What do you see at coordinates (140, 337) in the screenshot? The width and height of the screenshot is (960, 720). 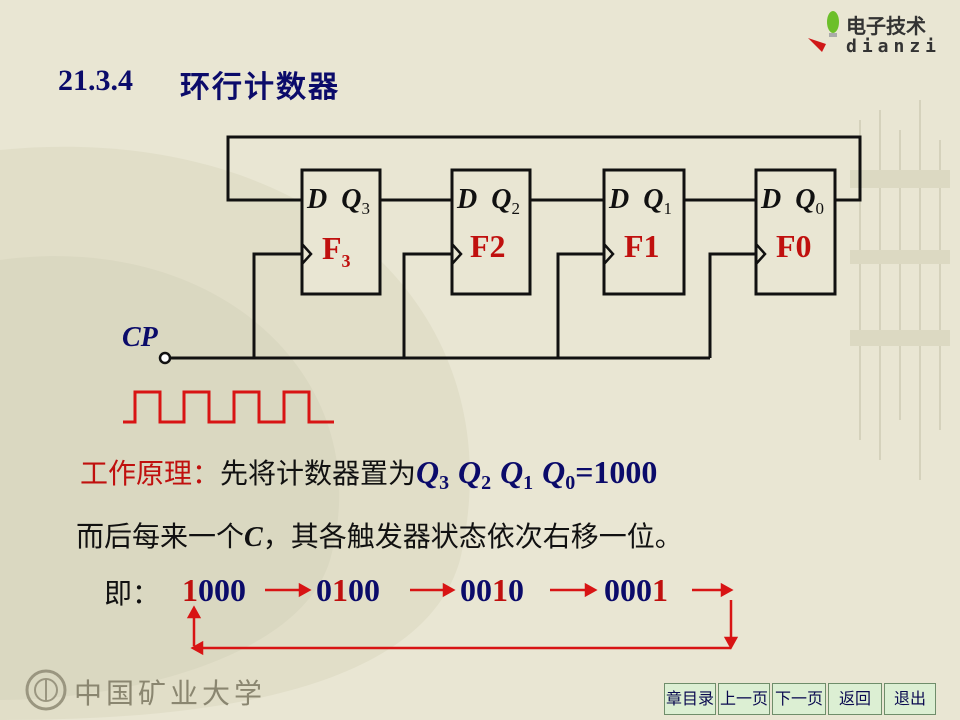 I see `clock-label: CP` at bounding box center [140, 337].